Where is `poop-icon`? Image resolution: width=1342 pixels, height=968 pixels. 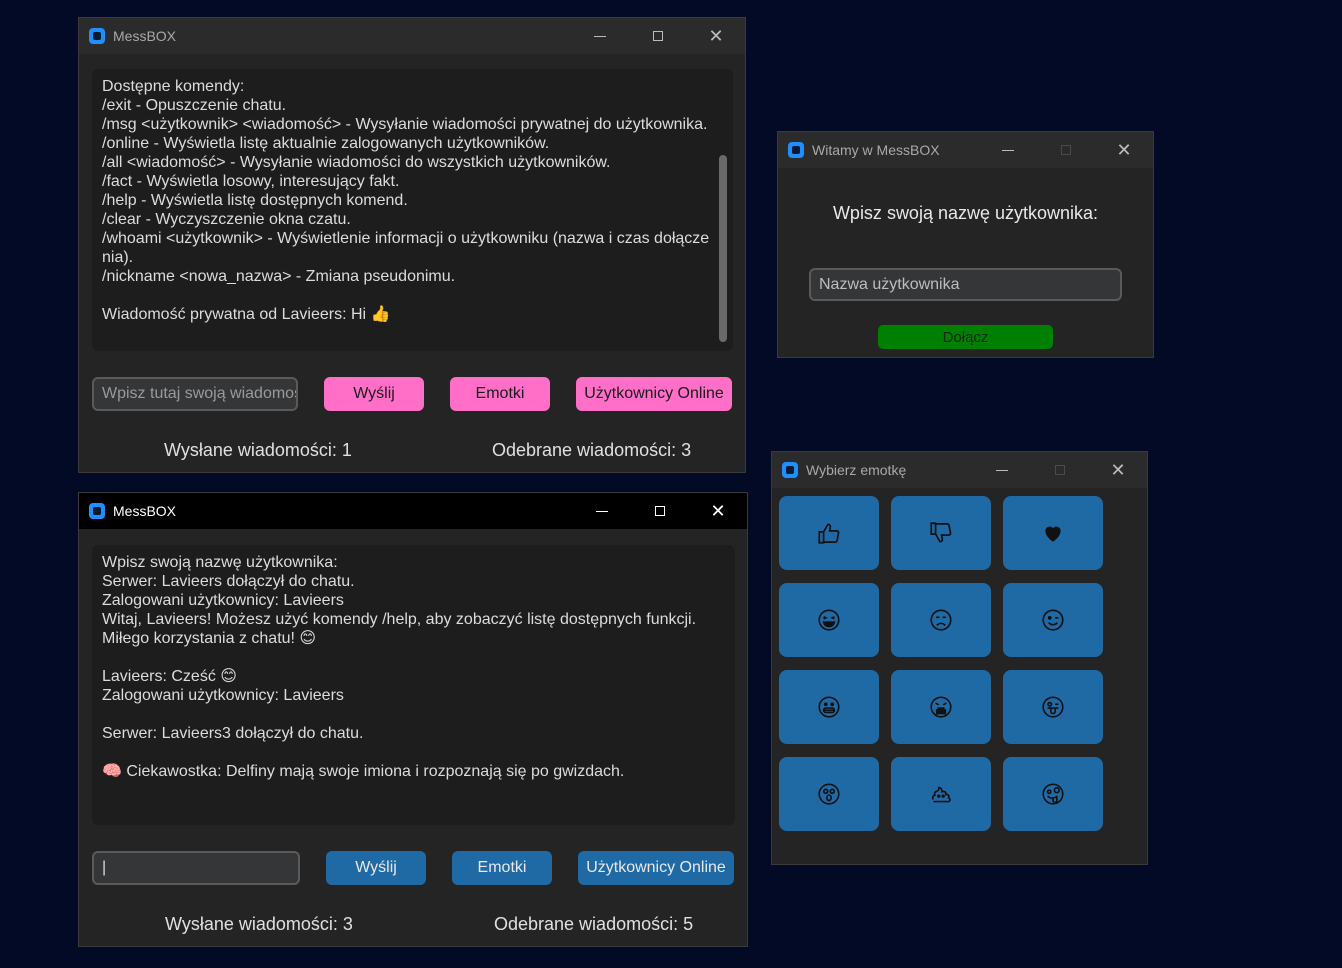
poop-icon is located at coordinates (941, 794).